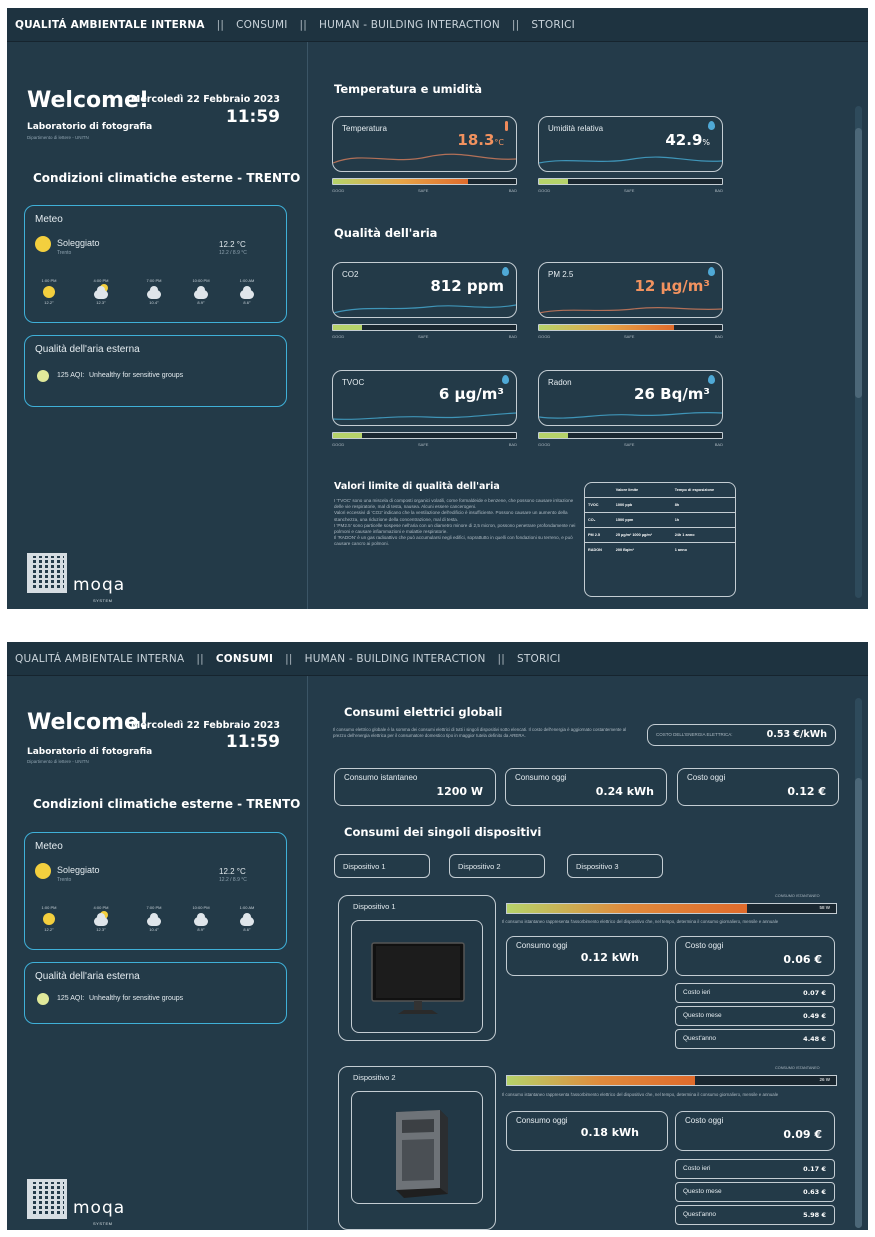 This screenshot has height=1237, width=875. Describe the element at coordinates (49, 219) in the screenshot. I see `meteo-title: Meteo` at that location.